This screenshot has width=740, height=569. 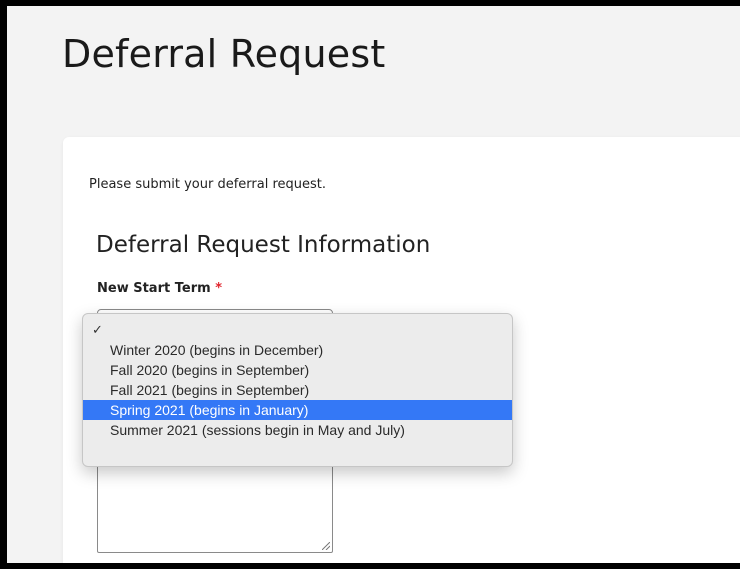 I want to click on checkmark-icon: ✓, so click(x=97, y=329).